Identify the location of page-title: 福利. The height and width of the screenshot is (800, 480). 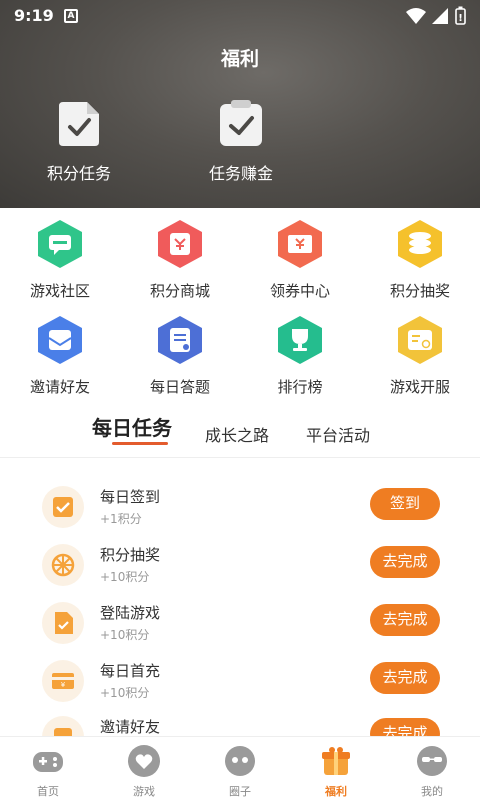
(239, 59).